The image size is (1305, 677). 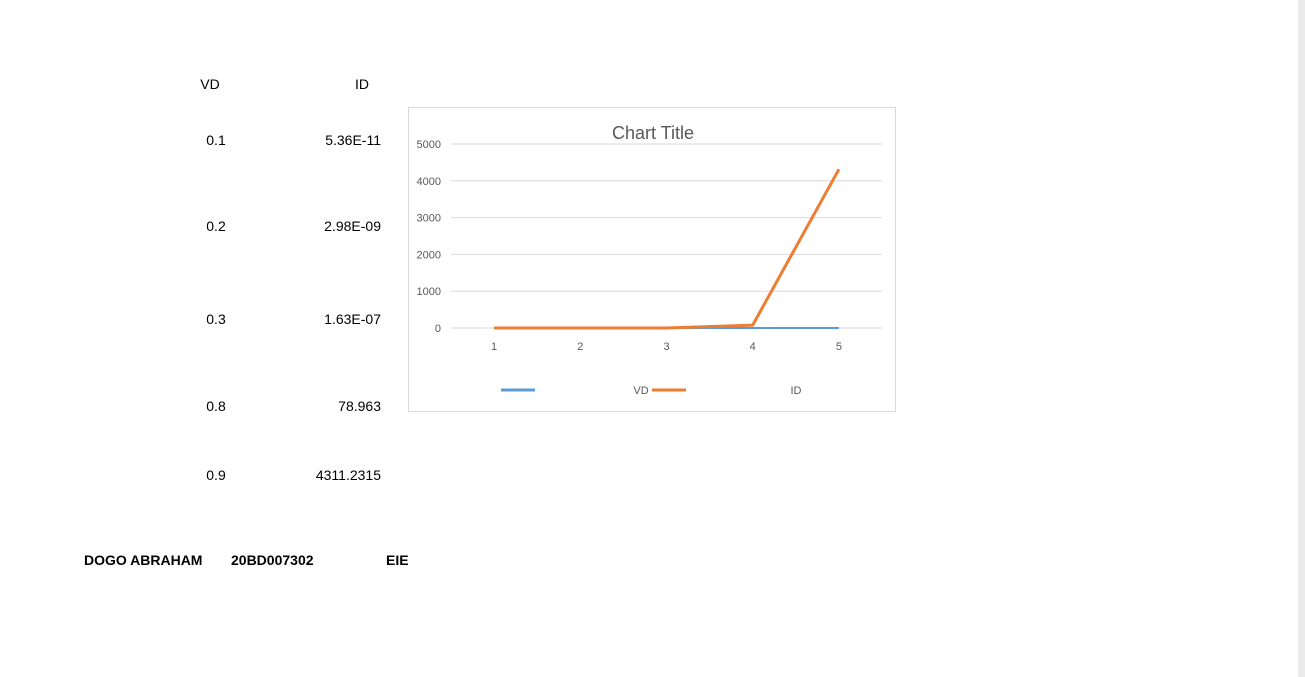 What do you see at coordinates (429, 182) in the screenshot?
I see `y-tick-label: 4000` at bounding box center [429, 182].